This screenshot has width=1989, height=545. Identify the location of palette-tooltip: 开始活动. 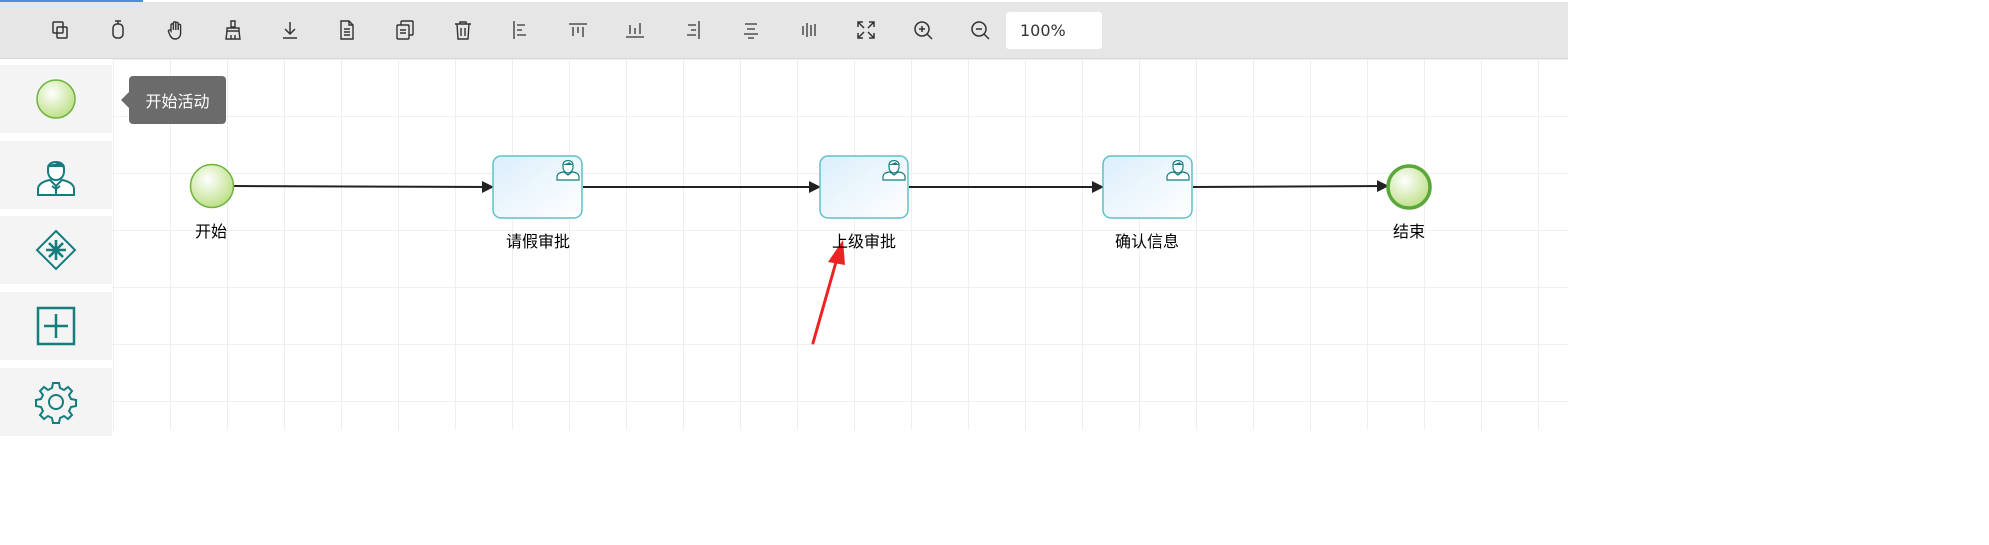
(173, 100).